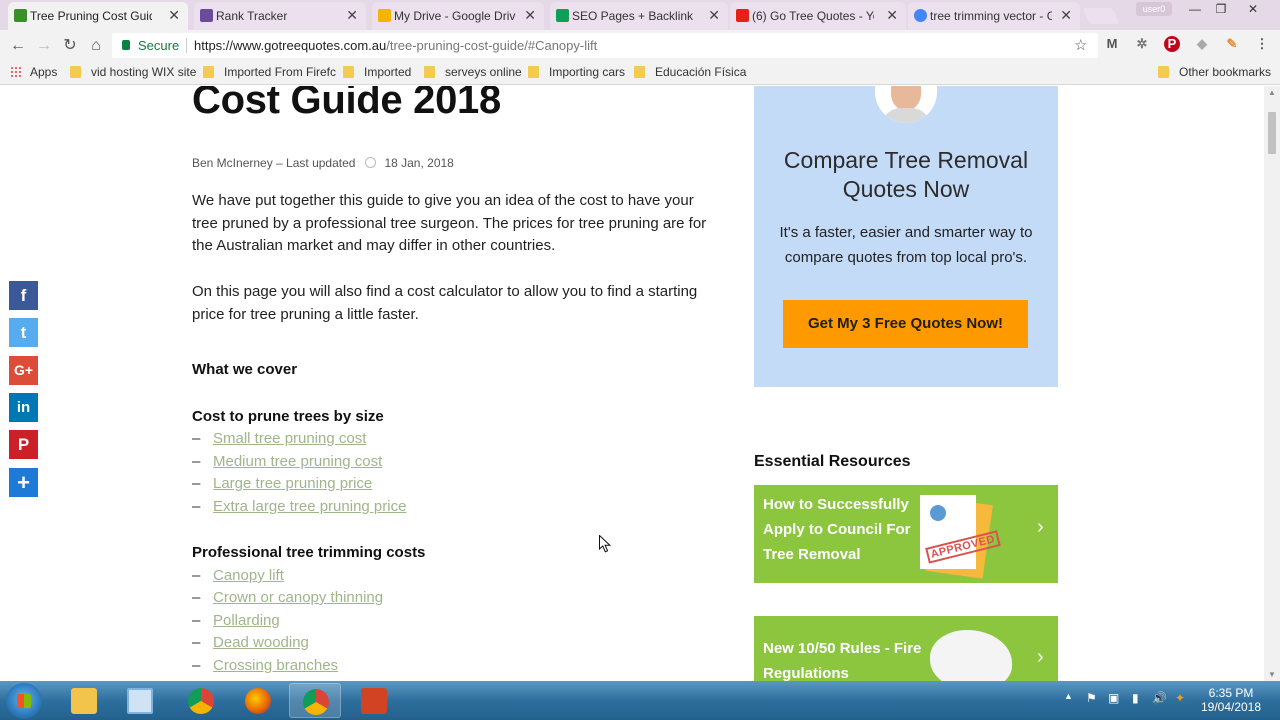  I want to click on large-tree-link: Large tree pruning price, so click(292, 483).